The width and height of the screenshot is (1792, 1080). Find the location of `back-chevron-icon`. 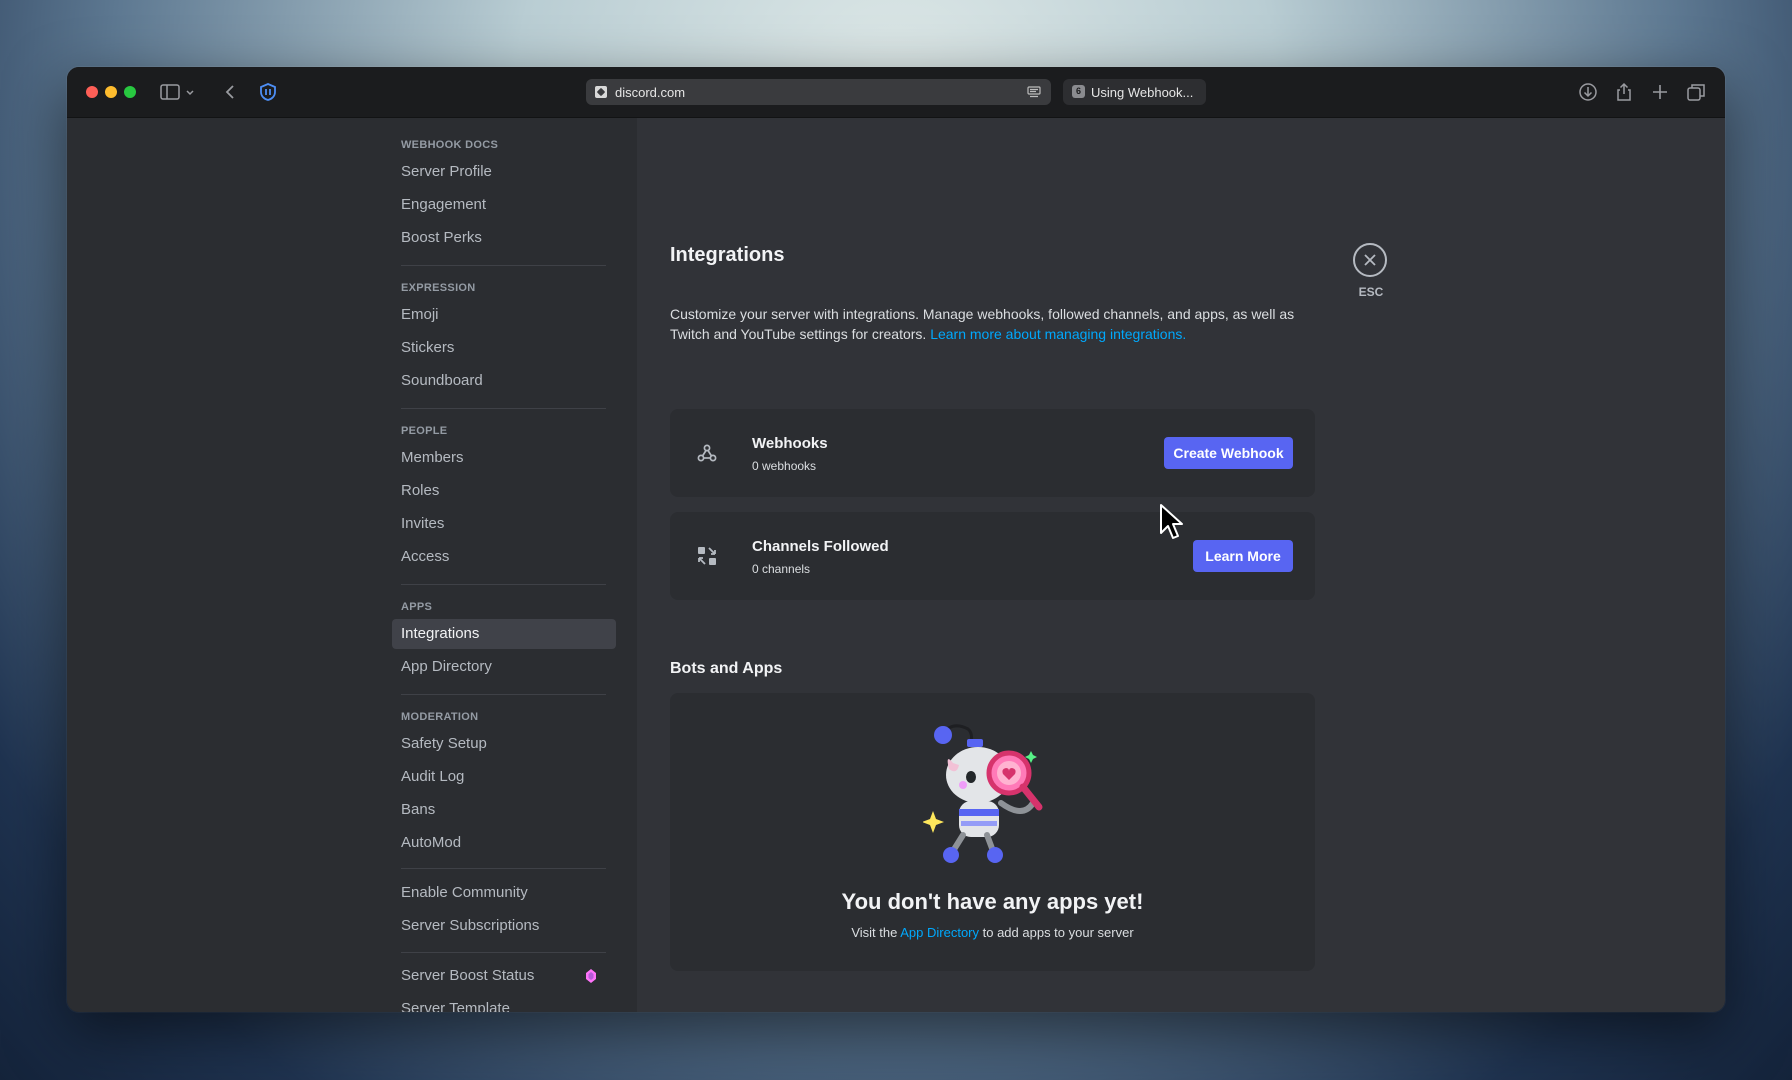

back-chevron-icon is located at coordinates (230, 92).